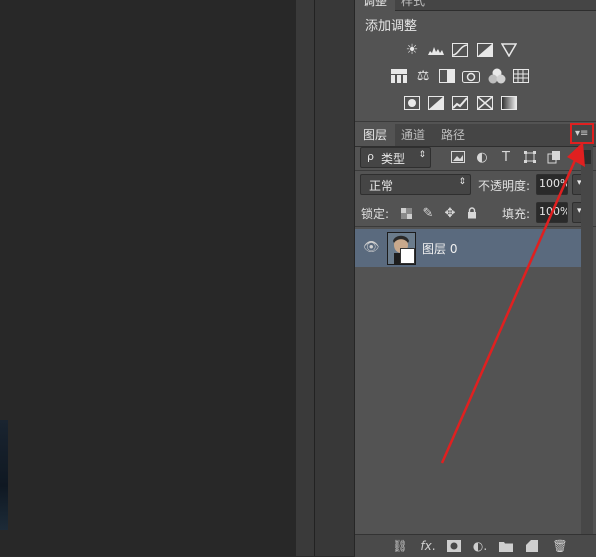 The image size is (596, 557). What do you see at coordinates (4, 475) in the screenshot?
I see `image-edge` at bounding box center [4, 475].